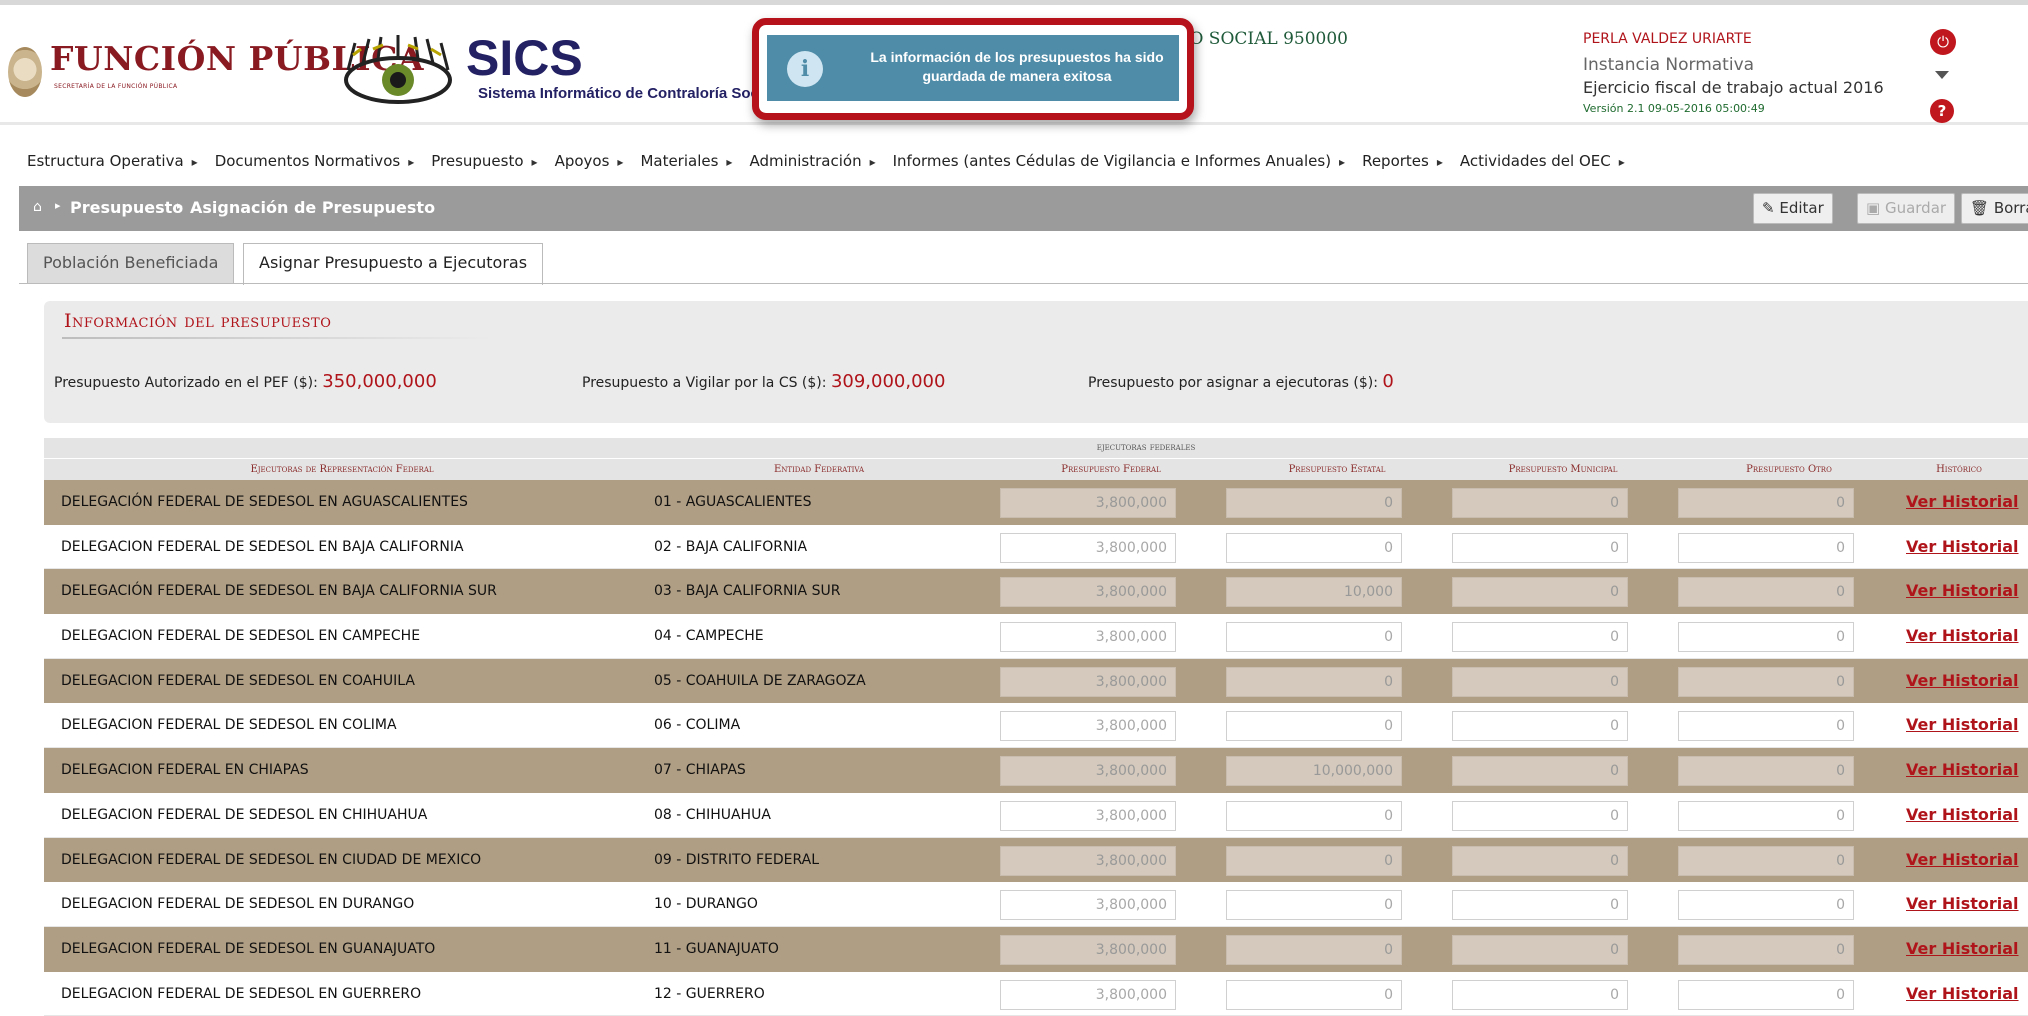 Image resolution: width=2028 pixels, height=1016 pixels. Describe the element at coordinates (1942, 75) in the screenshot. I see `caret-down-icon` at that location.